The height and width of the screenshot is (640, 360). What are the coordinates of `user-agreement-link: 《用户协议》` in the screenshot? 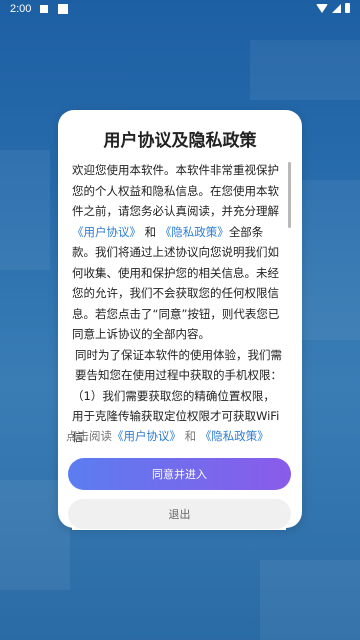 It's located at (106, 232).